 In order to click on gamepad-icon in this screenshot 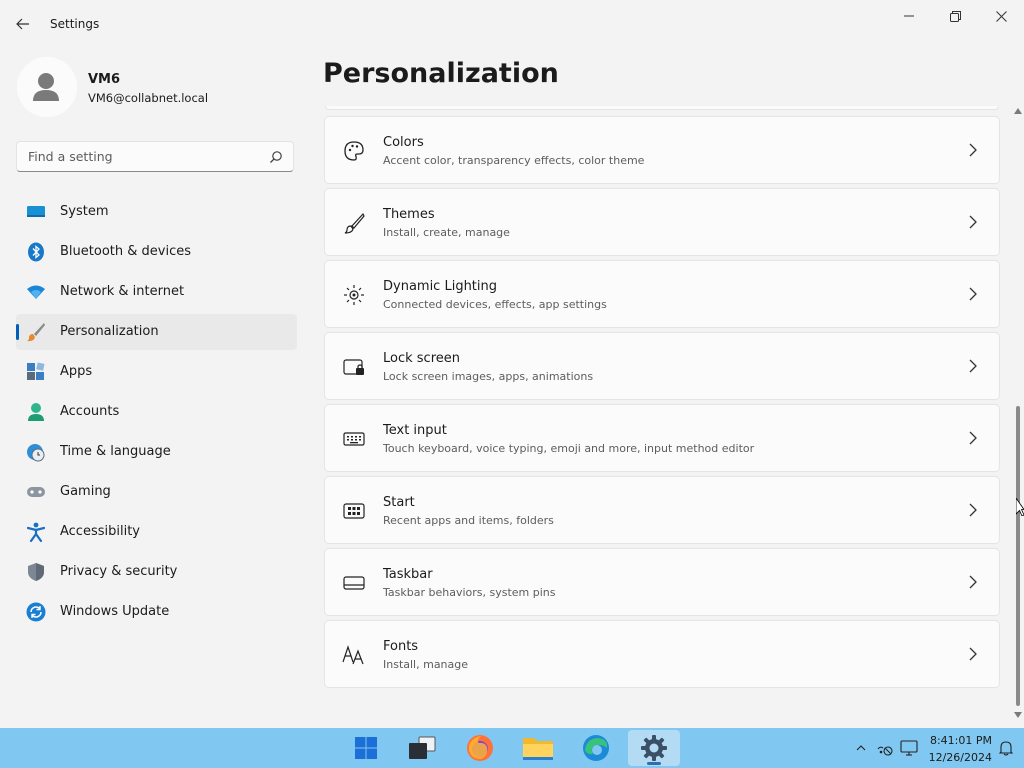, I will do `click(36, 492)`.